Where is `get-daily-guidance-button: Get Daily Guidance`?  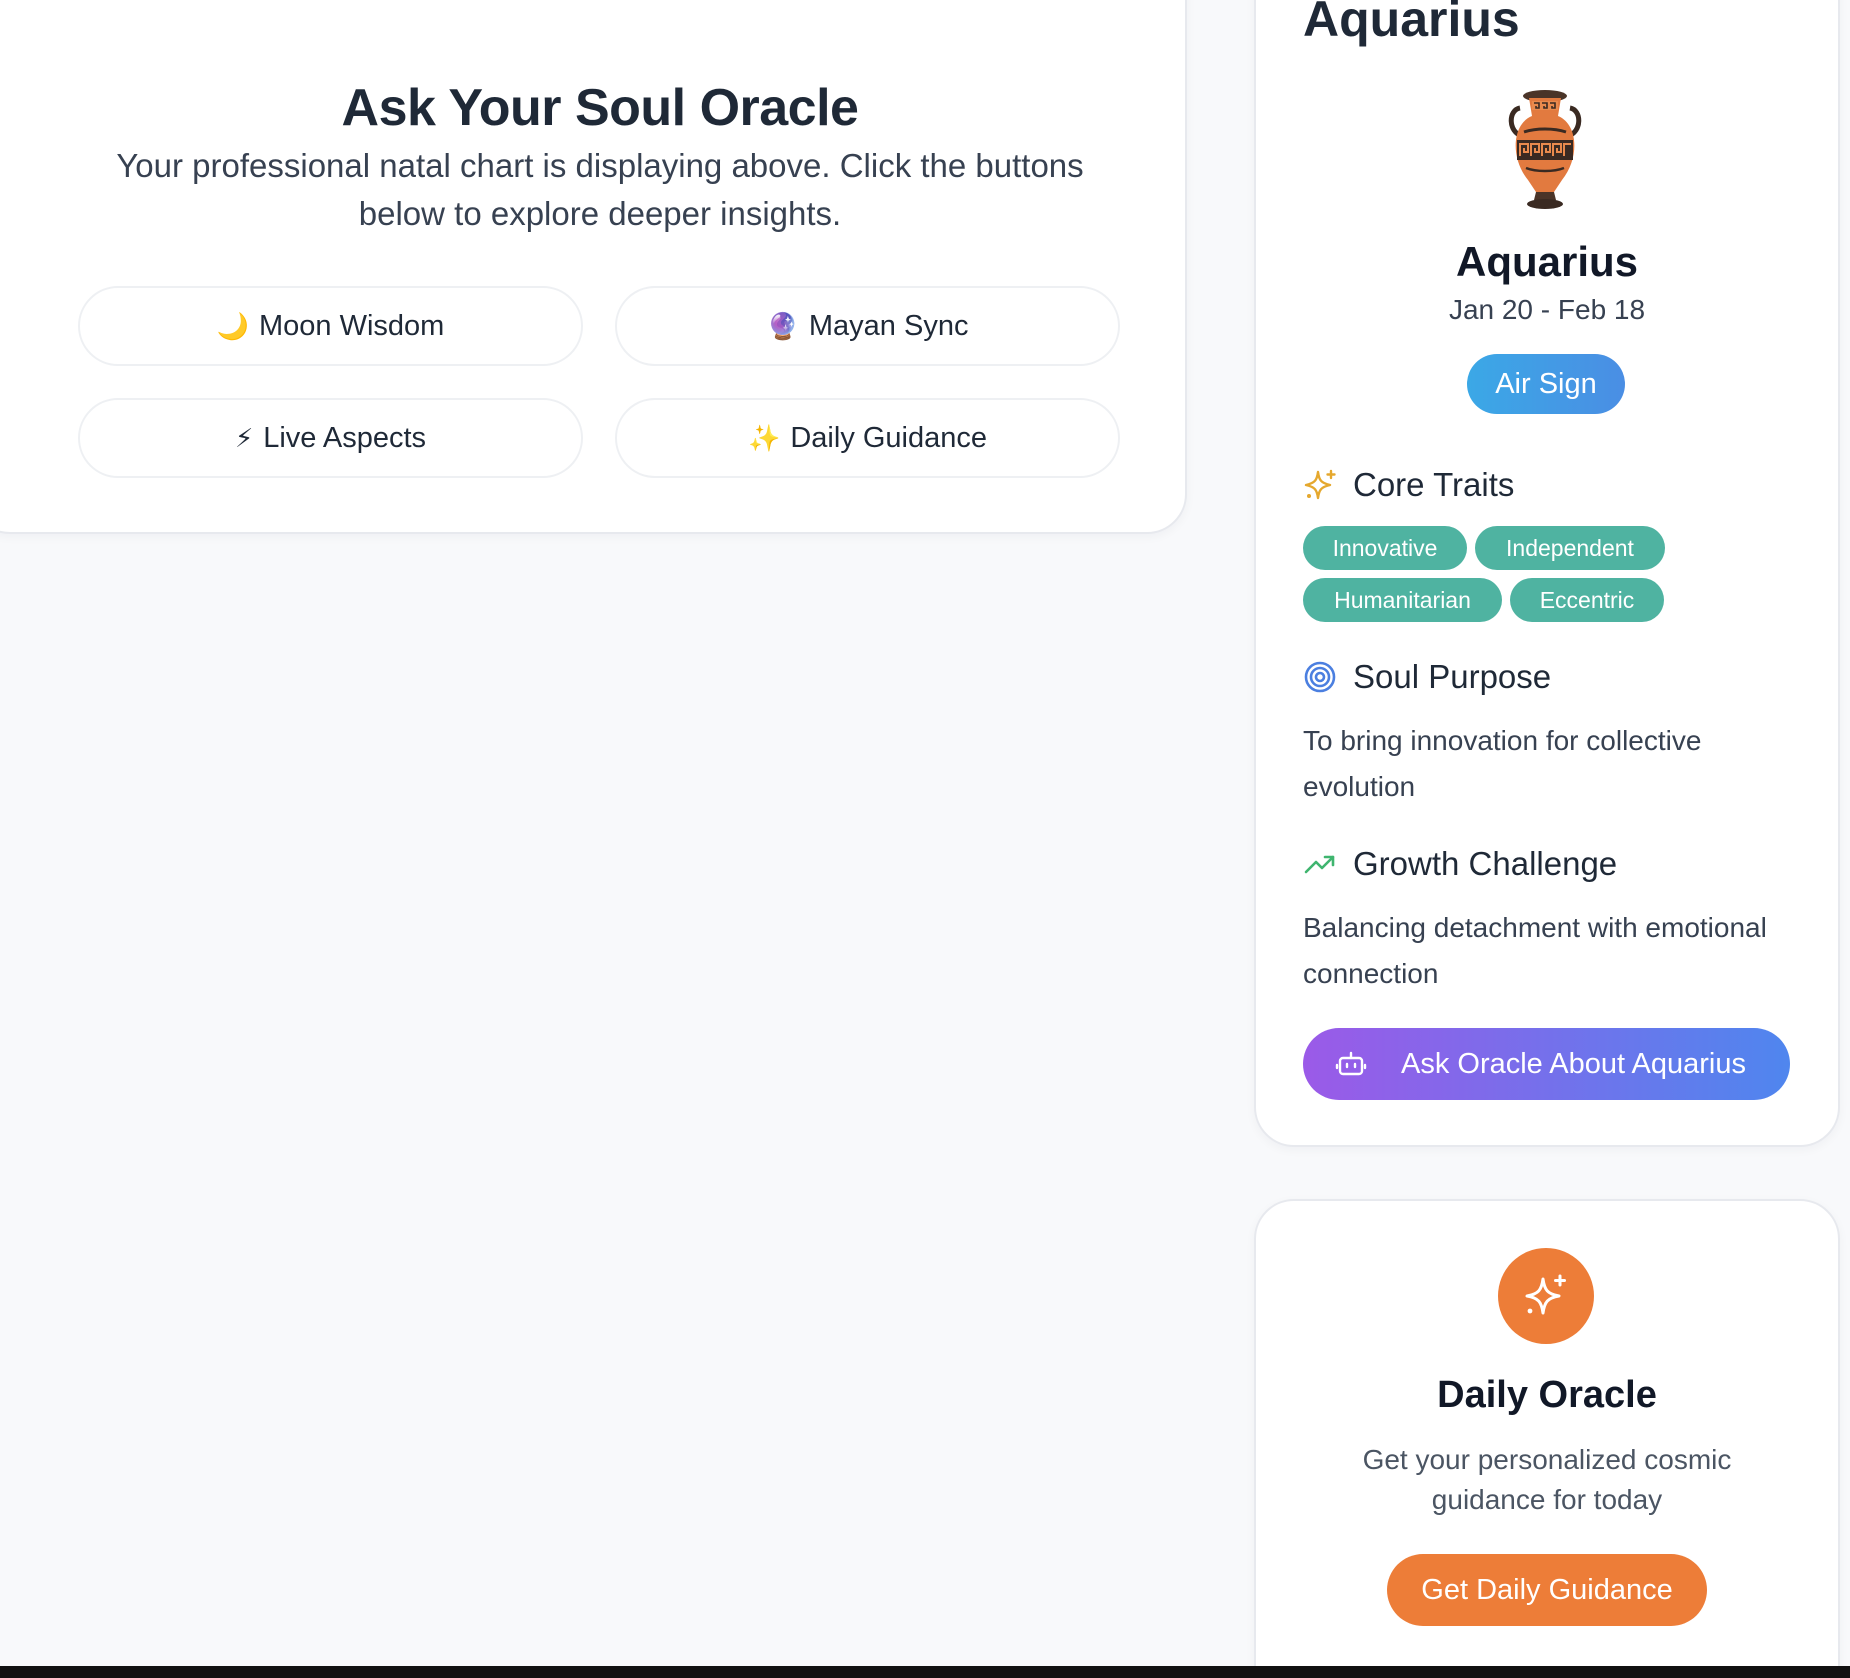
get-daily-guidance-button: Get Daily Guidance is located at coordinates (1547, 1590).